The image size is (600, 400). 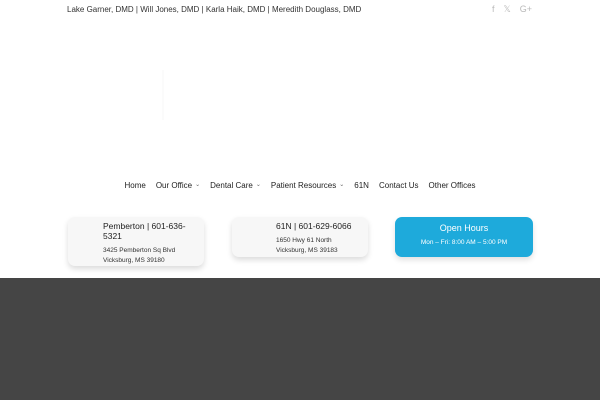 I want to click on nav-item-label: Patient Resources, so click(x=303, y=185).